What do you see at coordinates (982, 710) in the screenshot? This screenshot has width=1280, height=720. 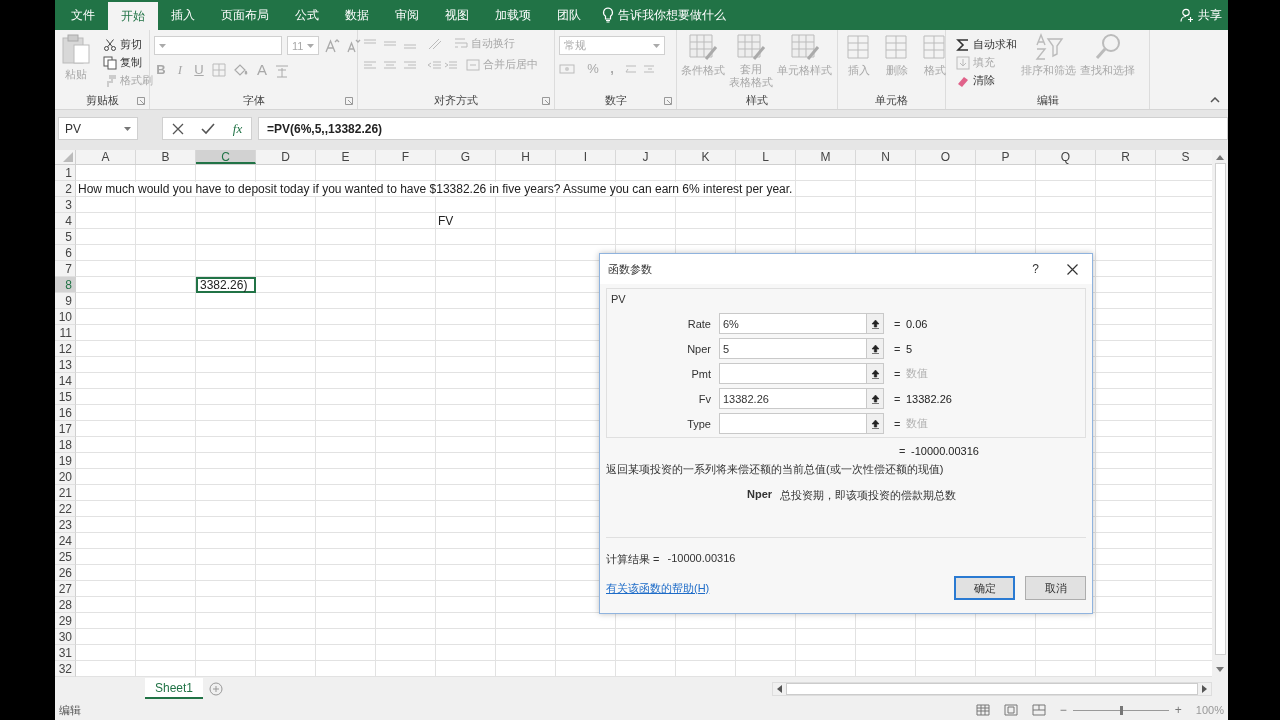 I see `normal-view-icon` at bounding box center [982, 710].